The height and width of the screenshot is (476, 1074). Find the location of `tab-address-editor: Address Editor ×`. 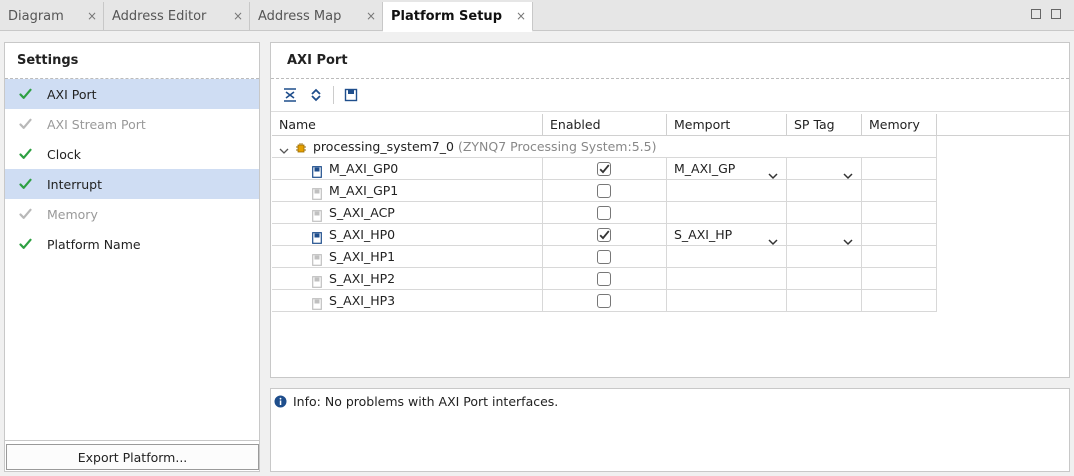

tab-address-editor: Address Editor × is located at coordinates (177, 16).